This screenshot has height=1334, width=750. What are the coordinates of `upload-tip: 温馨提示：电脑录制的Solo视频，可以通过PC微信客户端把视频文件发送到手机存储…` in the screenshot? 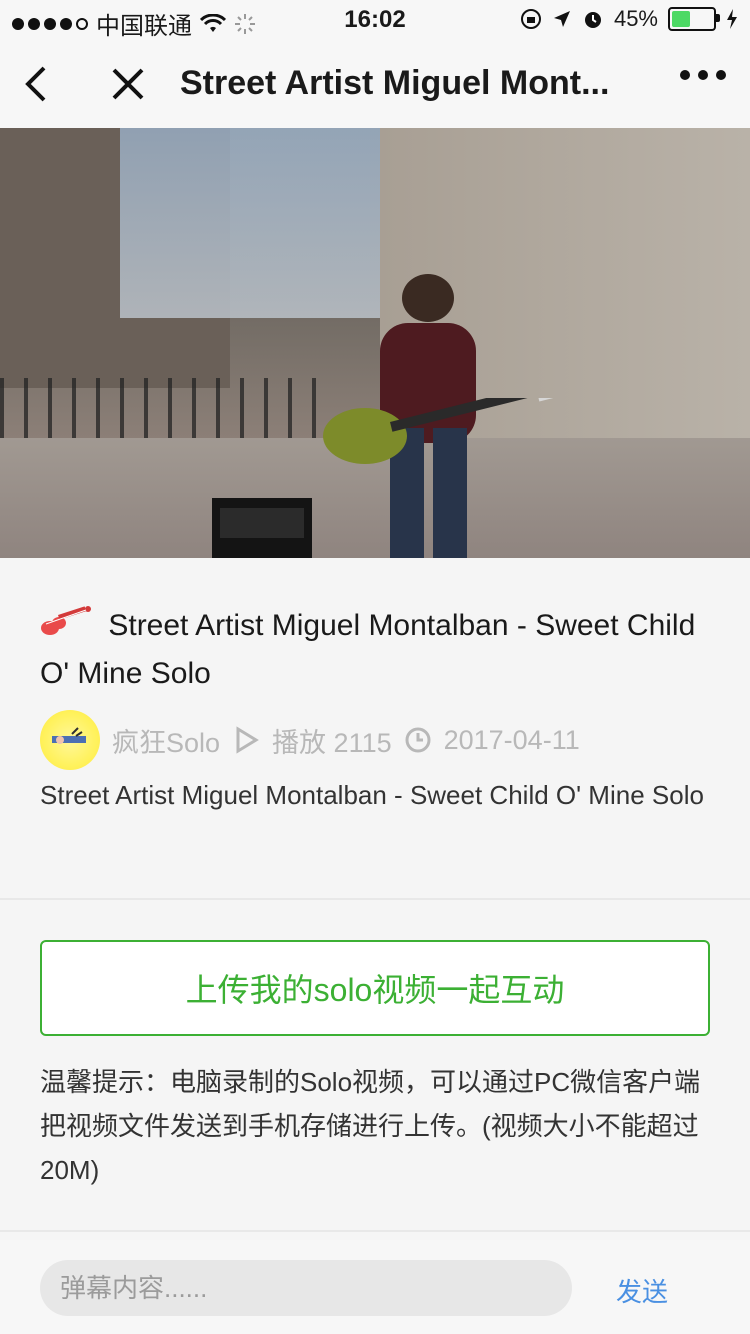 It's located at (370, 1126).